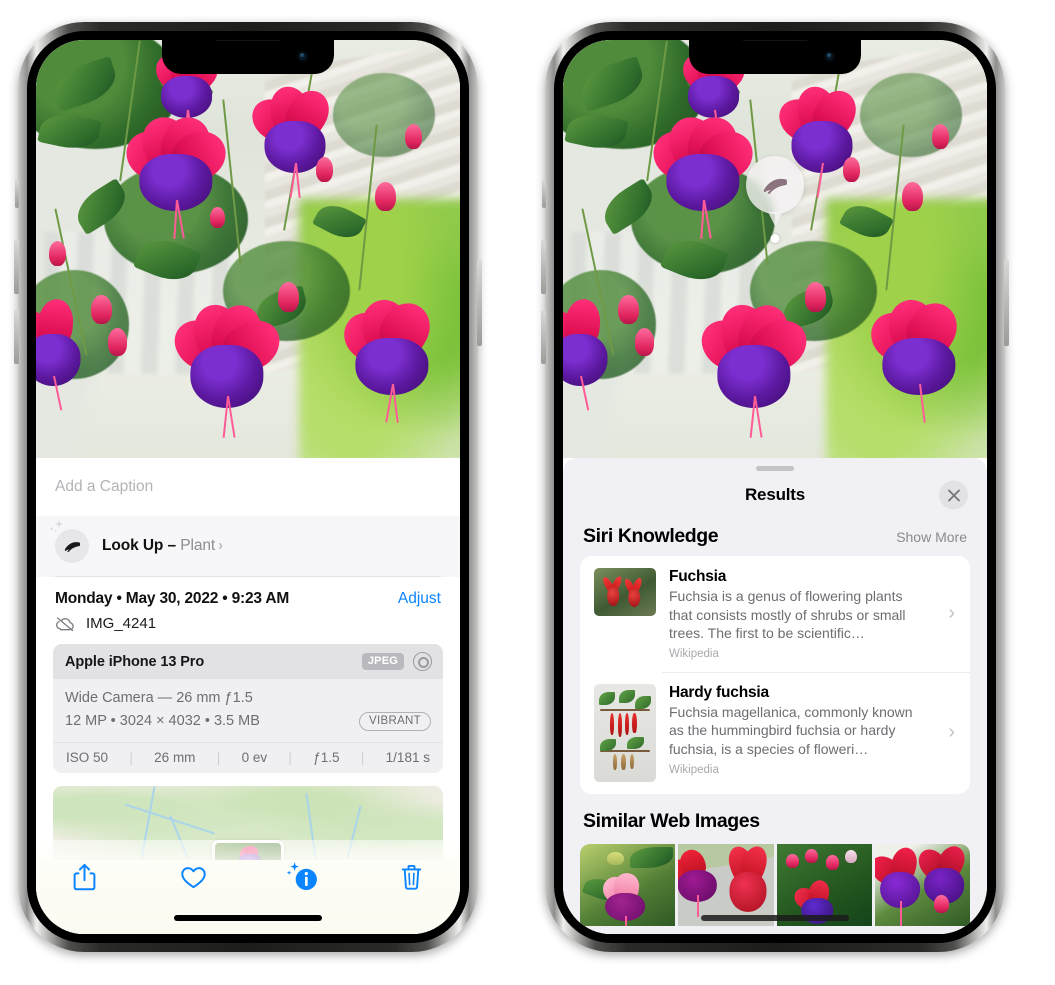  What do you see at coordinates (198, 545) in the screenshot?
I see `look-up-subject: Plant` at bounding box center [198, 545].